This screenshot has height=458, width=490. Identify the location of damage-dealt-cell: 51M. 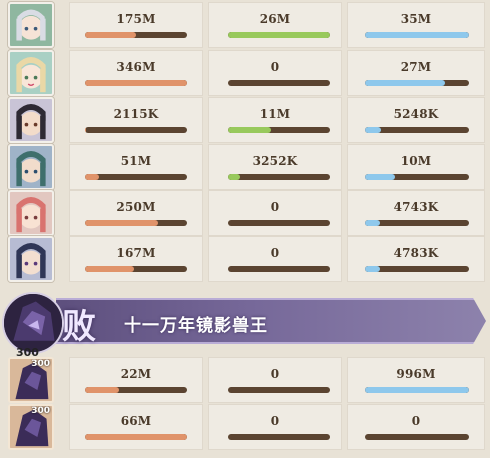
(136, 167).